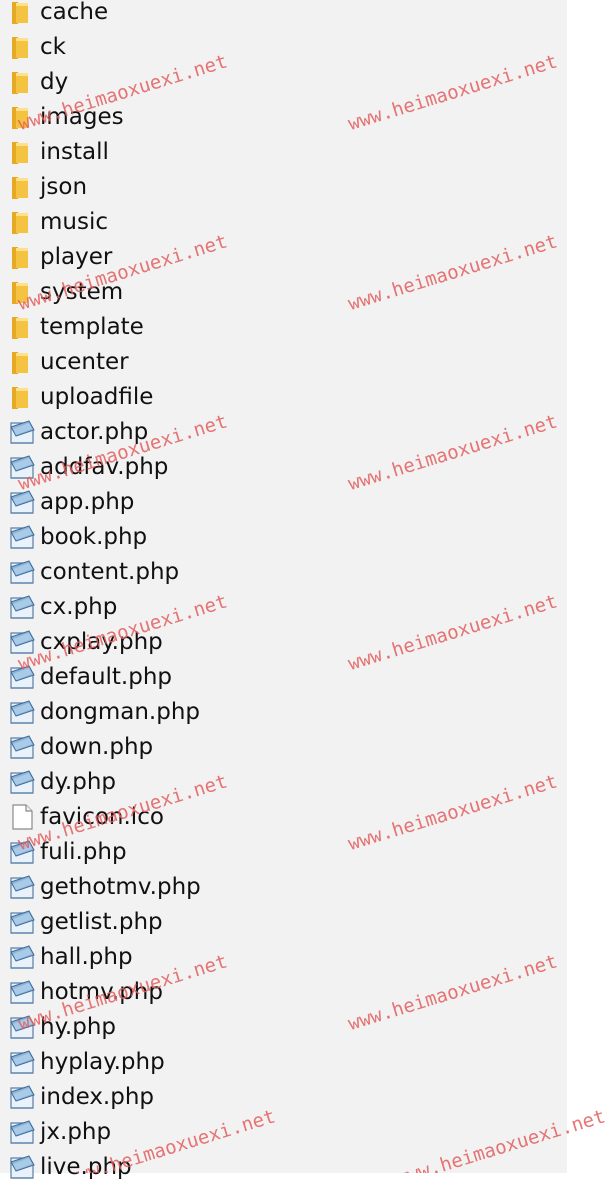 The width and height of the screenshot is (610, 1185). Describe the element at coordinates (74, 151) in the screenshot. I see `item-label: install` at that location.